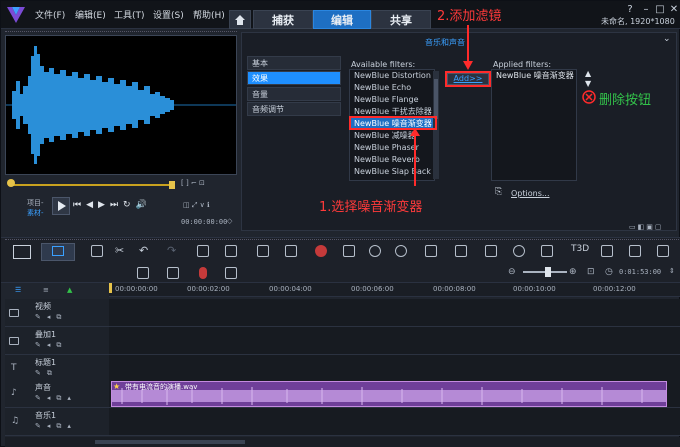 The image size is (680, 447). I want to click on trim-start-handle, so click(11, 183).